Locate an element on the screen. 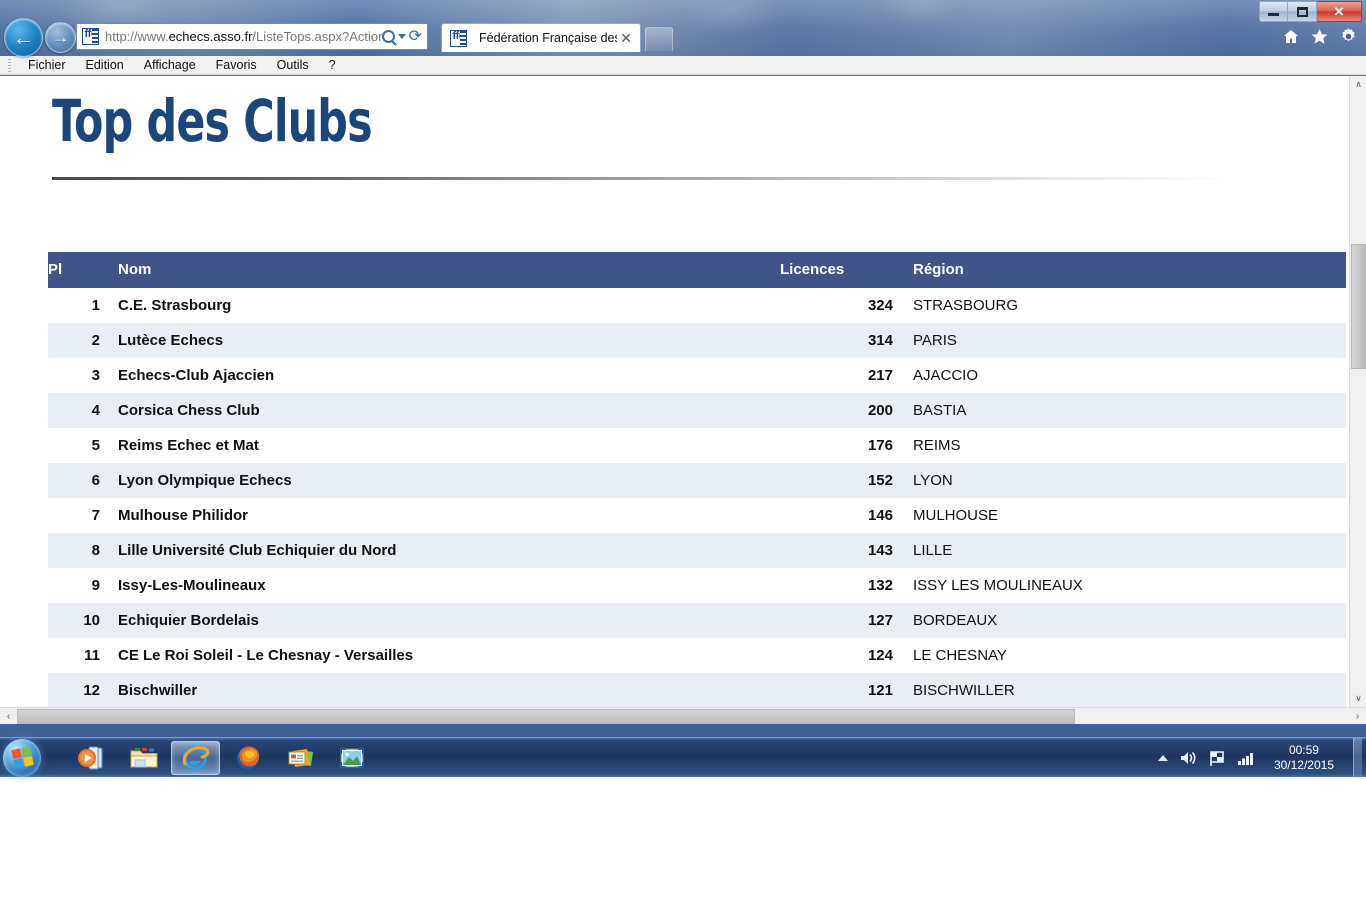 The height and width of the screenshot is (900, 1366). taskbar-item-firefox is located at coordinates (247, 758).